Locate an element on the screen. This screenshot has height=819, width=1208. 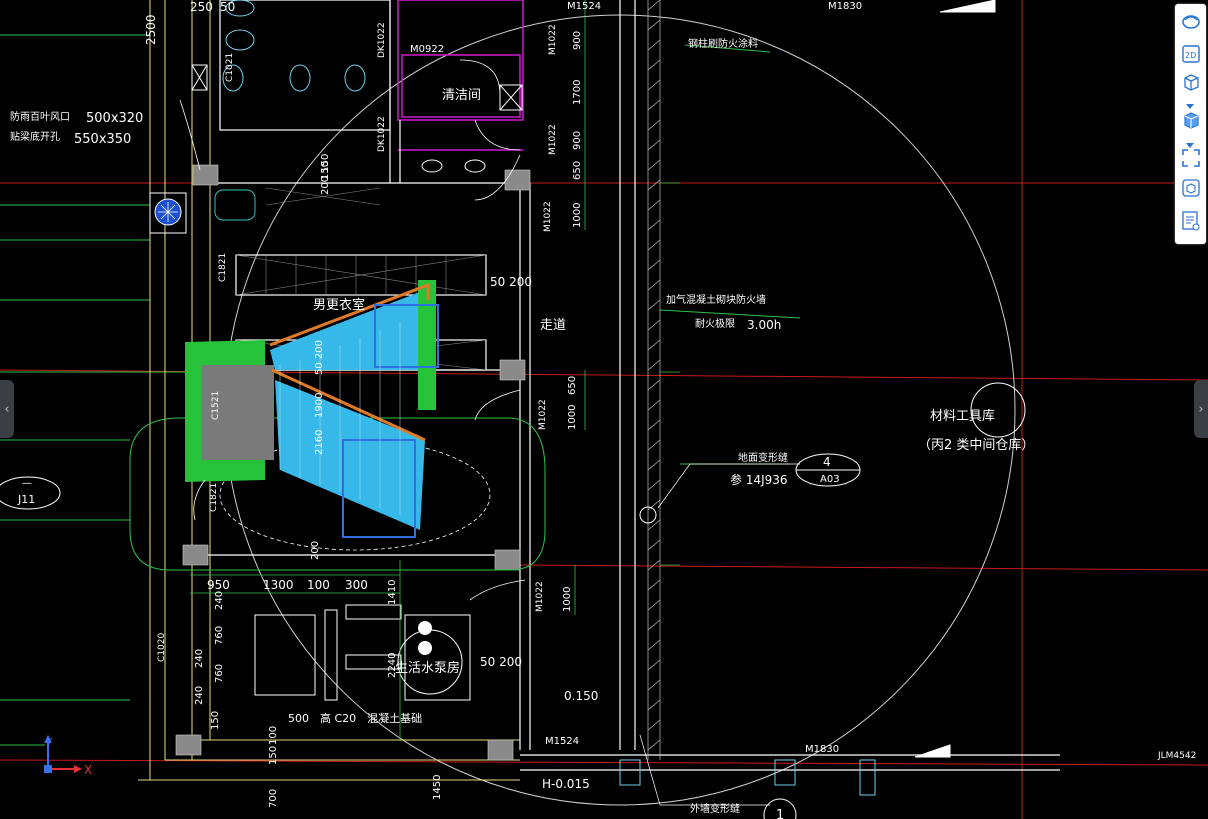
view-cube-icon is located at coordinates (1190, 81).